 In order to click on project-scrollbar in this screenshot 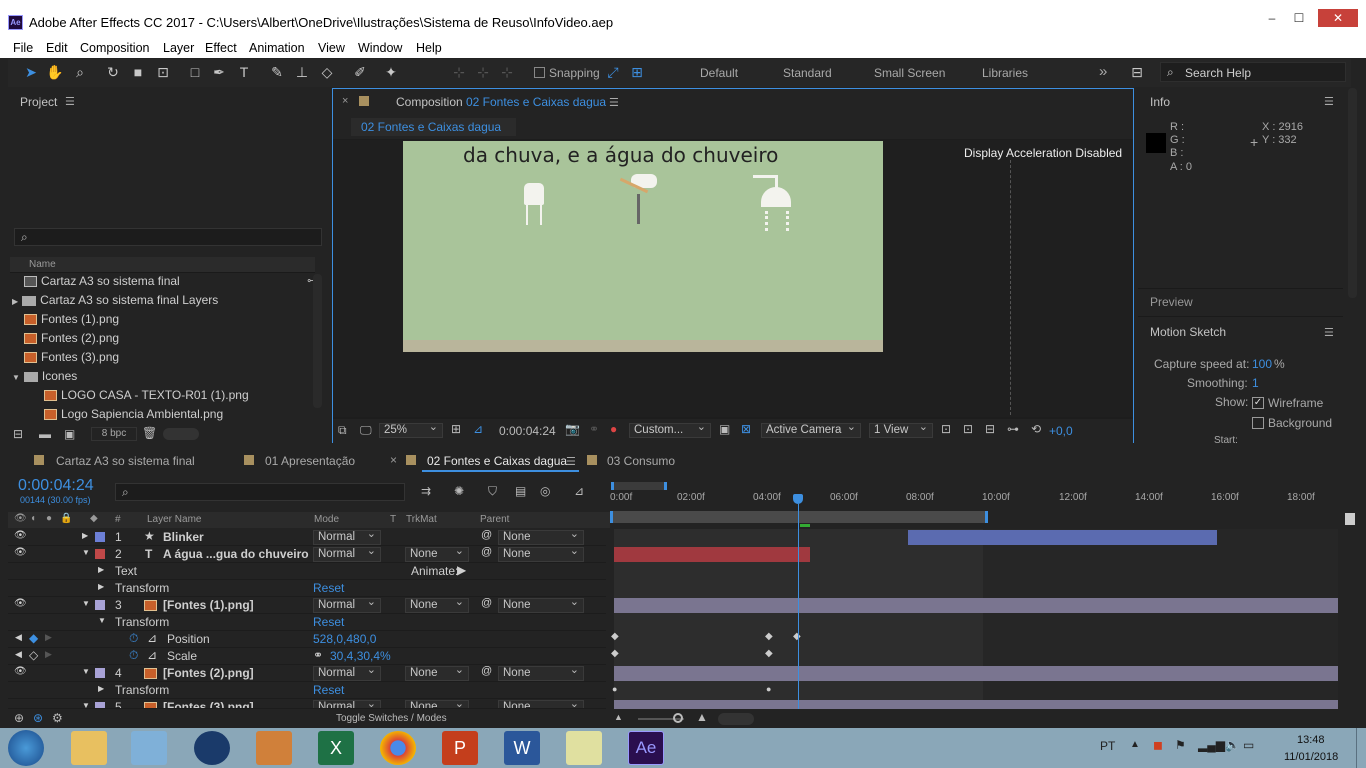, I will do `click(317, 341)`.